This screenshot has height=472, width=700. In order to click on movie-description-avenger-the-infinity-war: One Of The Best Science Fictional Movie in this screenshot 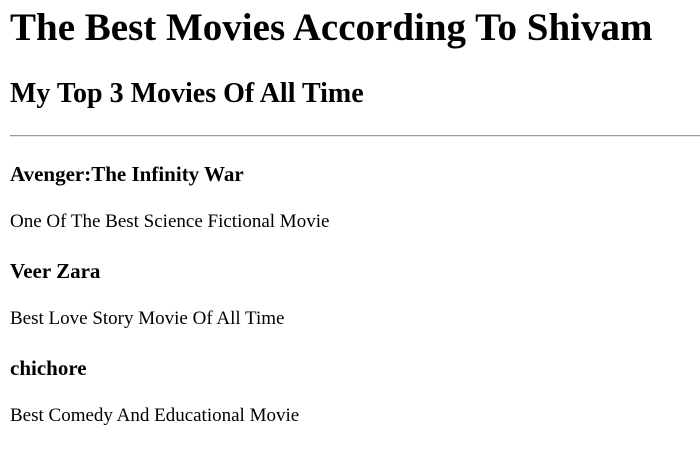, I will do `click(170, 221)`.